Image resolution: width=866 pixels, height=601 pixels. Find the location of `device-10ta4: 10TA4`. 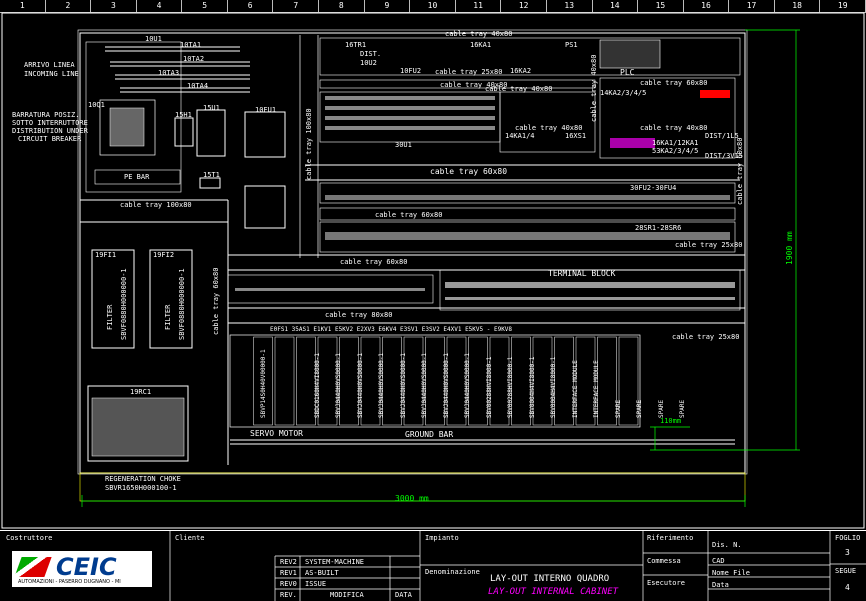

device-10ta4: 10TA4 is located at coordinates (198, 86).